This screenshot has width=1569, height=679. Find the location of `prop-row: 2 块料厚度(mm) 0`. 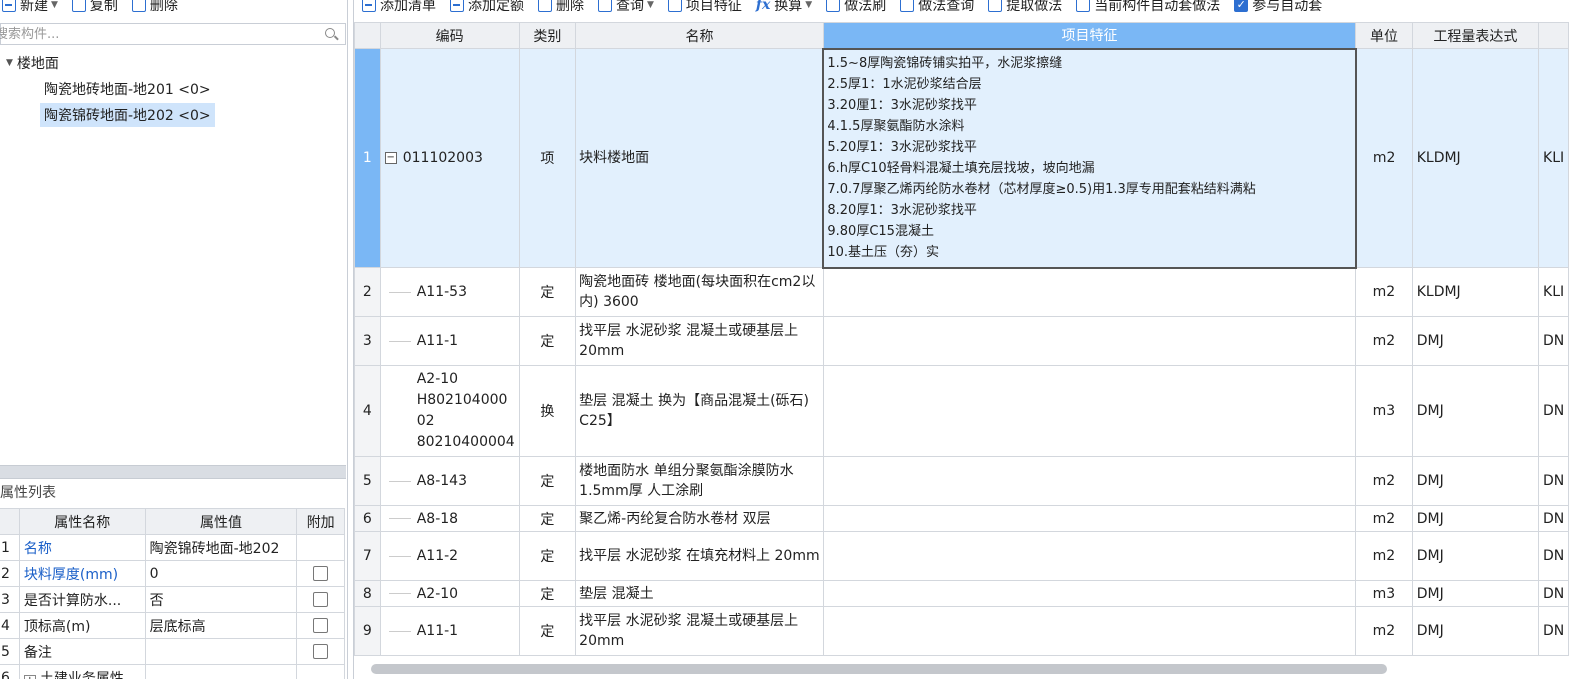

prop-row: 2 块料厚度(mm) 0 is located at coordinates (172, 573).